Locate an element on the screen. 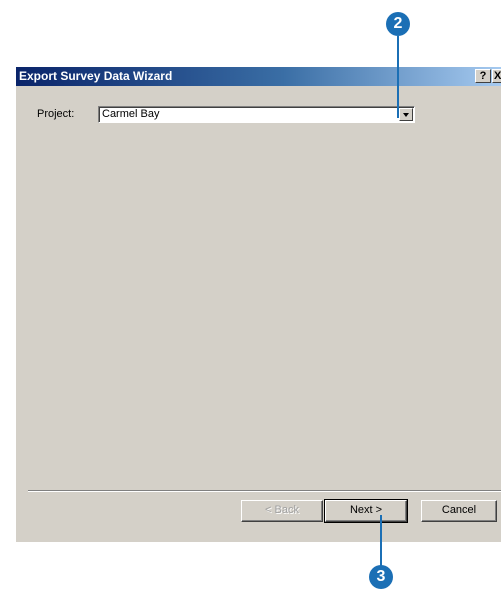  back-button: < Back is located at coordinates (282, 511).